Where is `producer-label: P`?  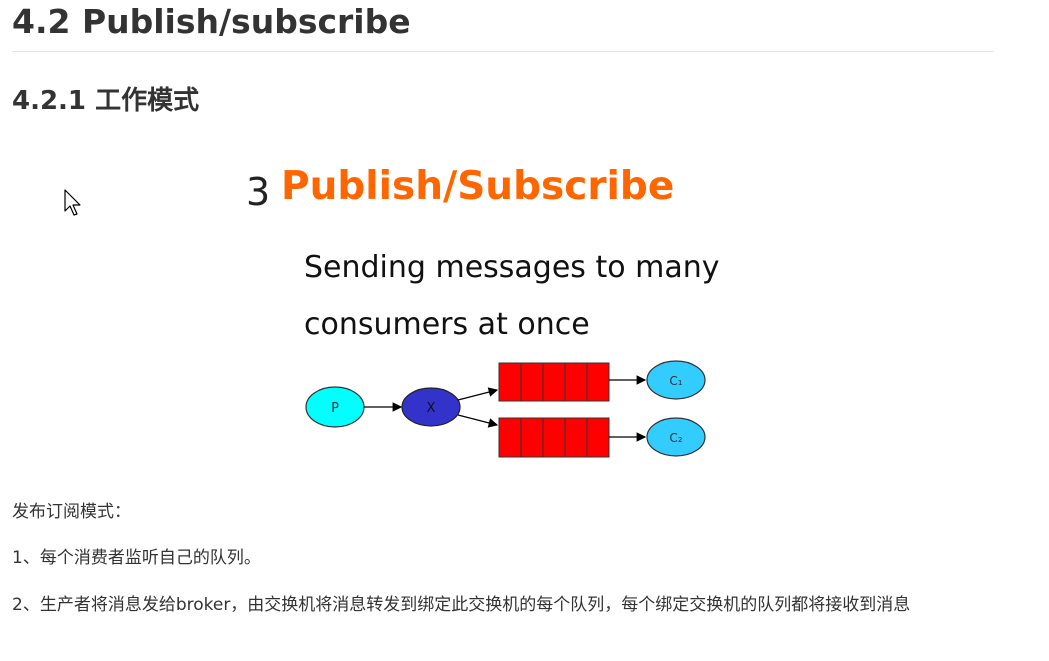
producer-label: P is located at coordinates (335, 408).